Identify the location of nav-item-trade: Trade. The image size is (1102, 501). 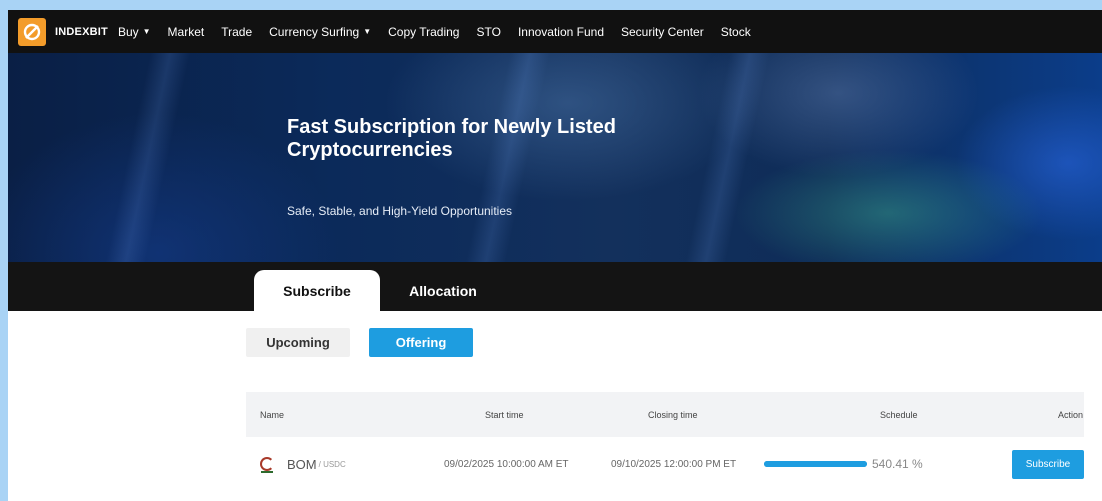
(236, 32).